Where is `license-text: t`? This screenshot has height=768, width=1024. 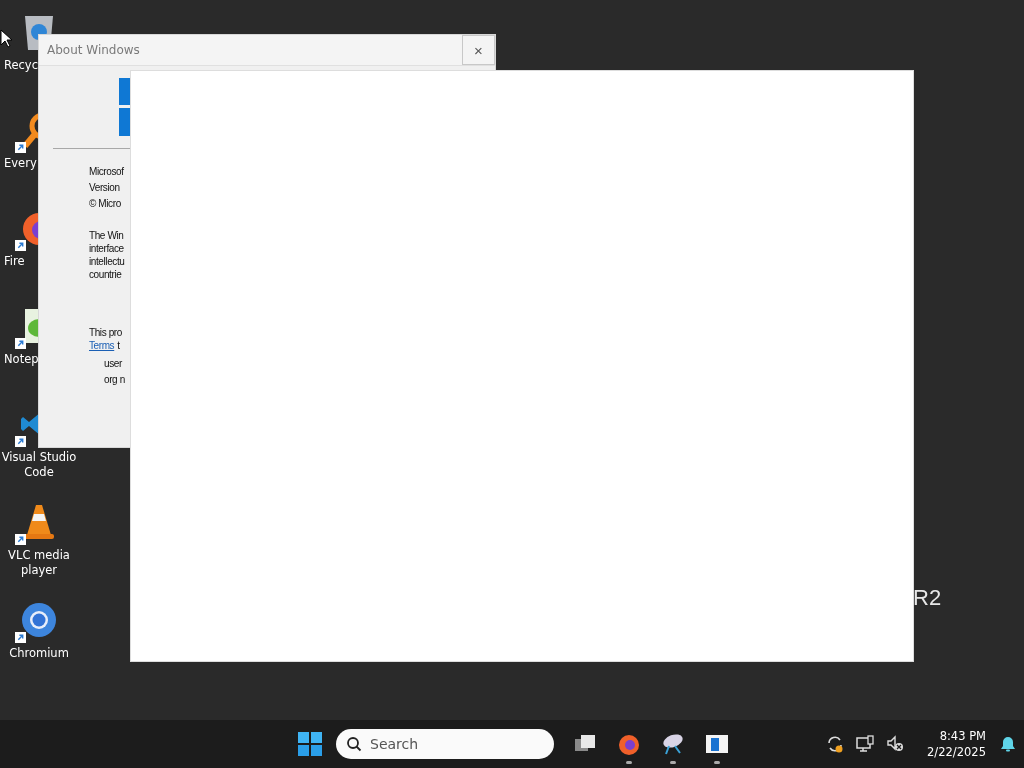
license-text: t is located at coordinates (118, 345).